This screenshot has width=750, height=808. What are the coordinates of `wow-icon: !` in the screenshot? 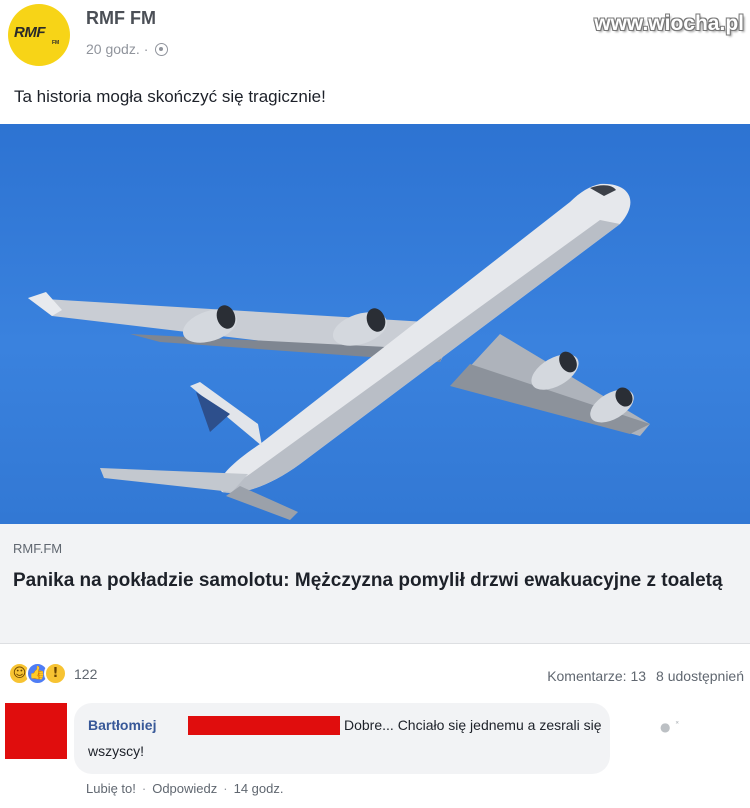 It's located at (55, 673).